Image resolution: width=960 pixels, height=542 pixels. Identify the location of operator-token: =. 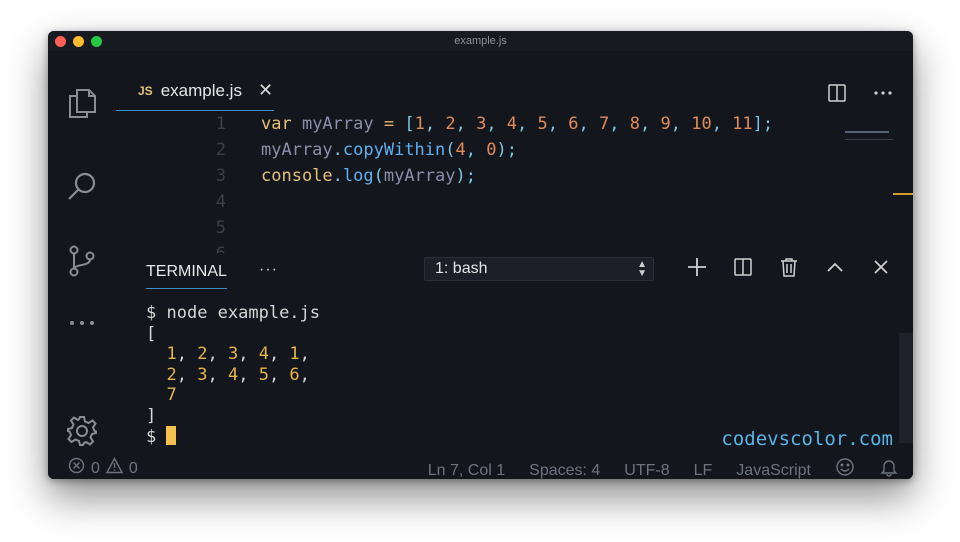
(389, 124).